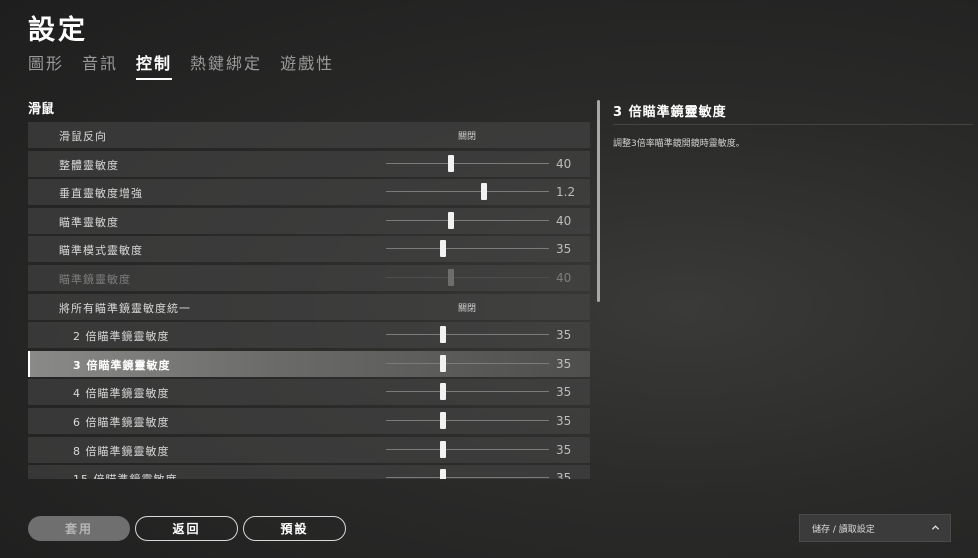  I want to click on tab-1: 圖形, so click(46, 64).